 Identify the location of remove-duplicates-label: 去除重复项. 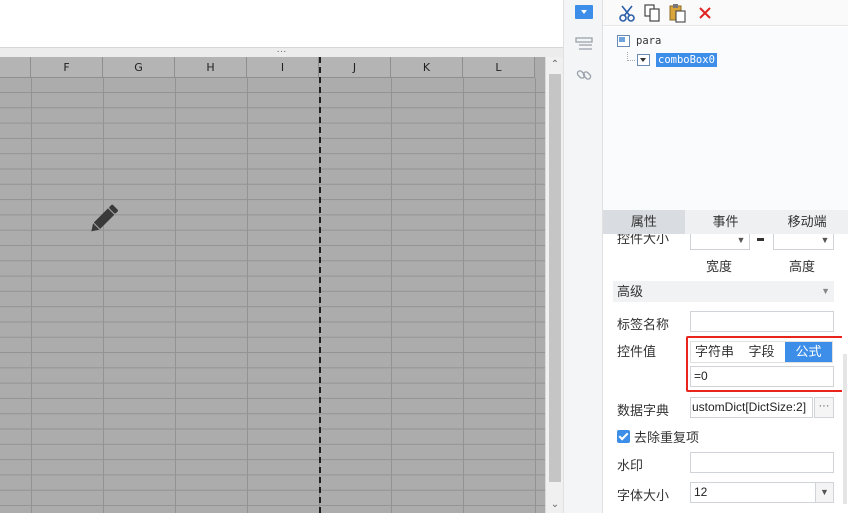
(667, 437).